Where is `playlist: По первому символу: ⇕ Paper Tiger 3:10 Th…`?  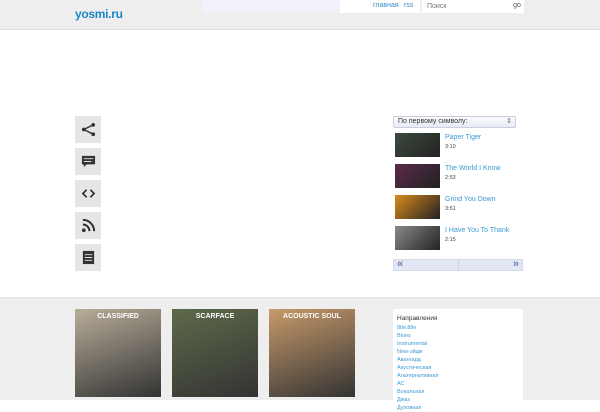 playlist: По первому символу: ⇕ Paper Tiger 3:10 Th… is located at coordinates (454, 184).